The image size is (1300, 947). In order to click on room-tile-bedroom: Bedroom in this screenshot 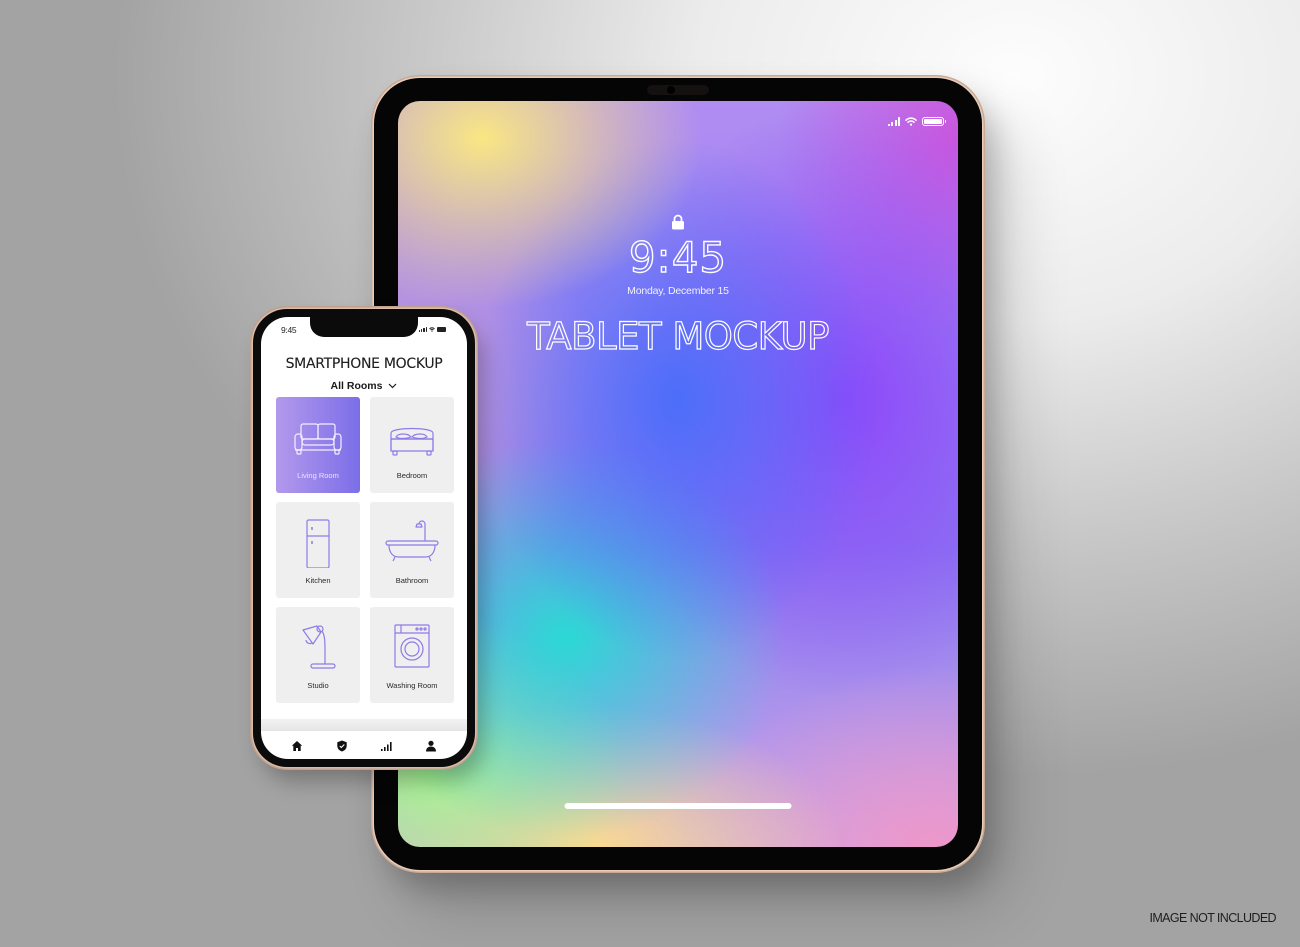, I will do `click(412, 445)`.